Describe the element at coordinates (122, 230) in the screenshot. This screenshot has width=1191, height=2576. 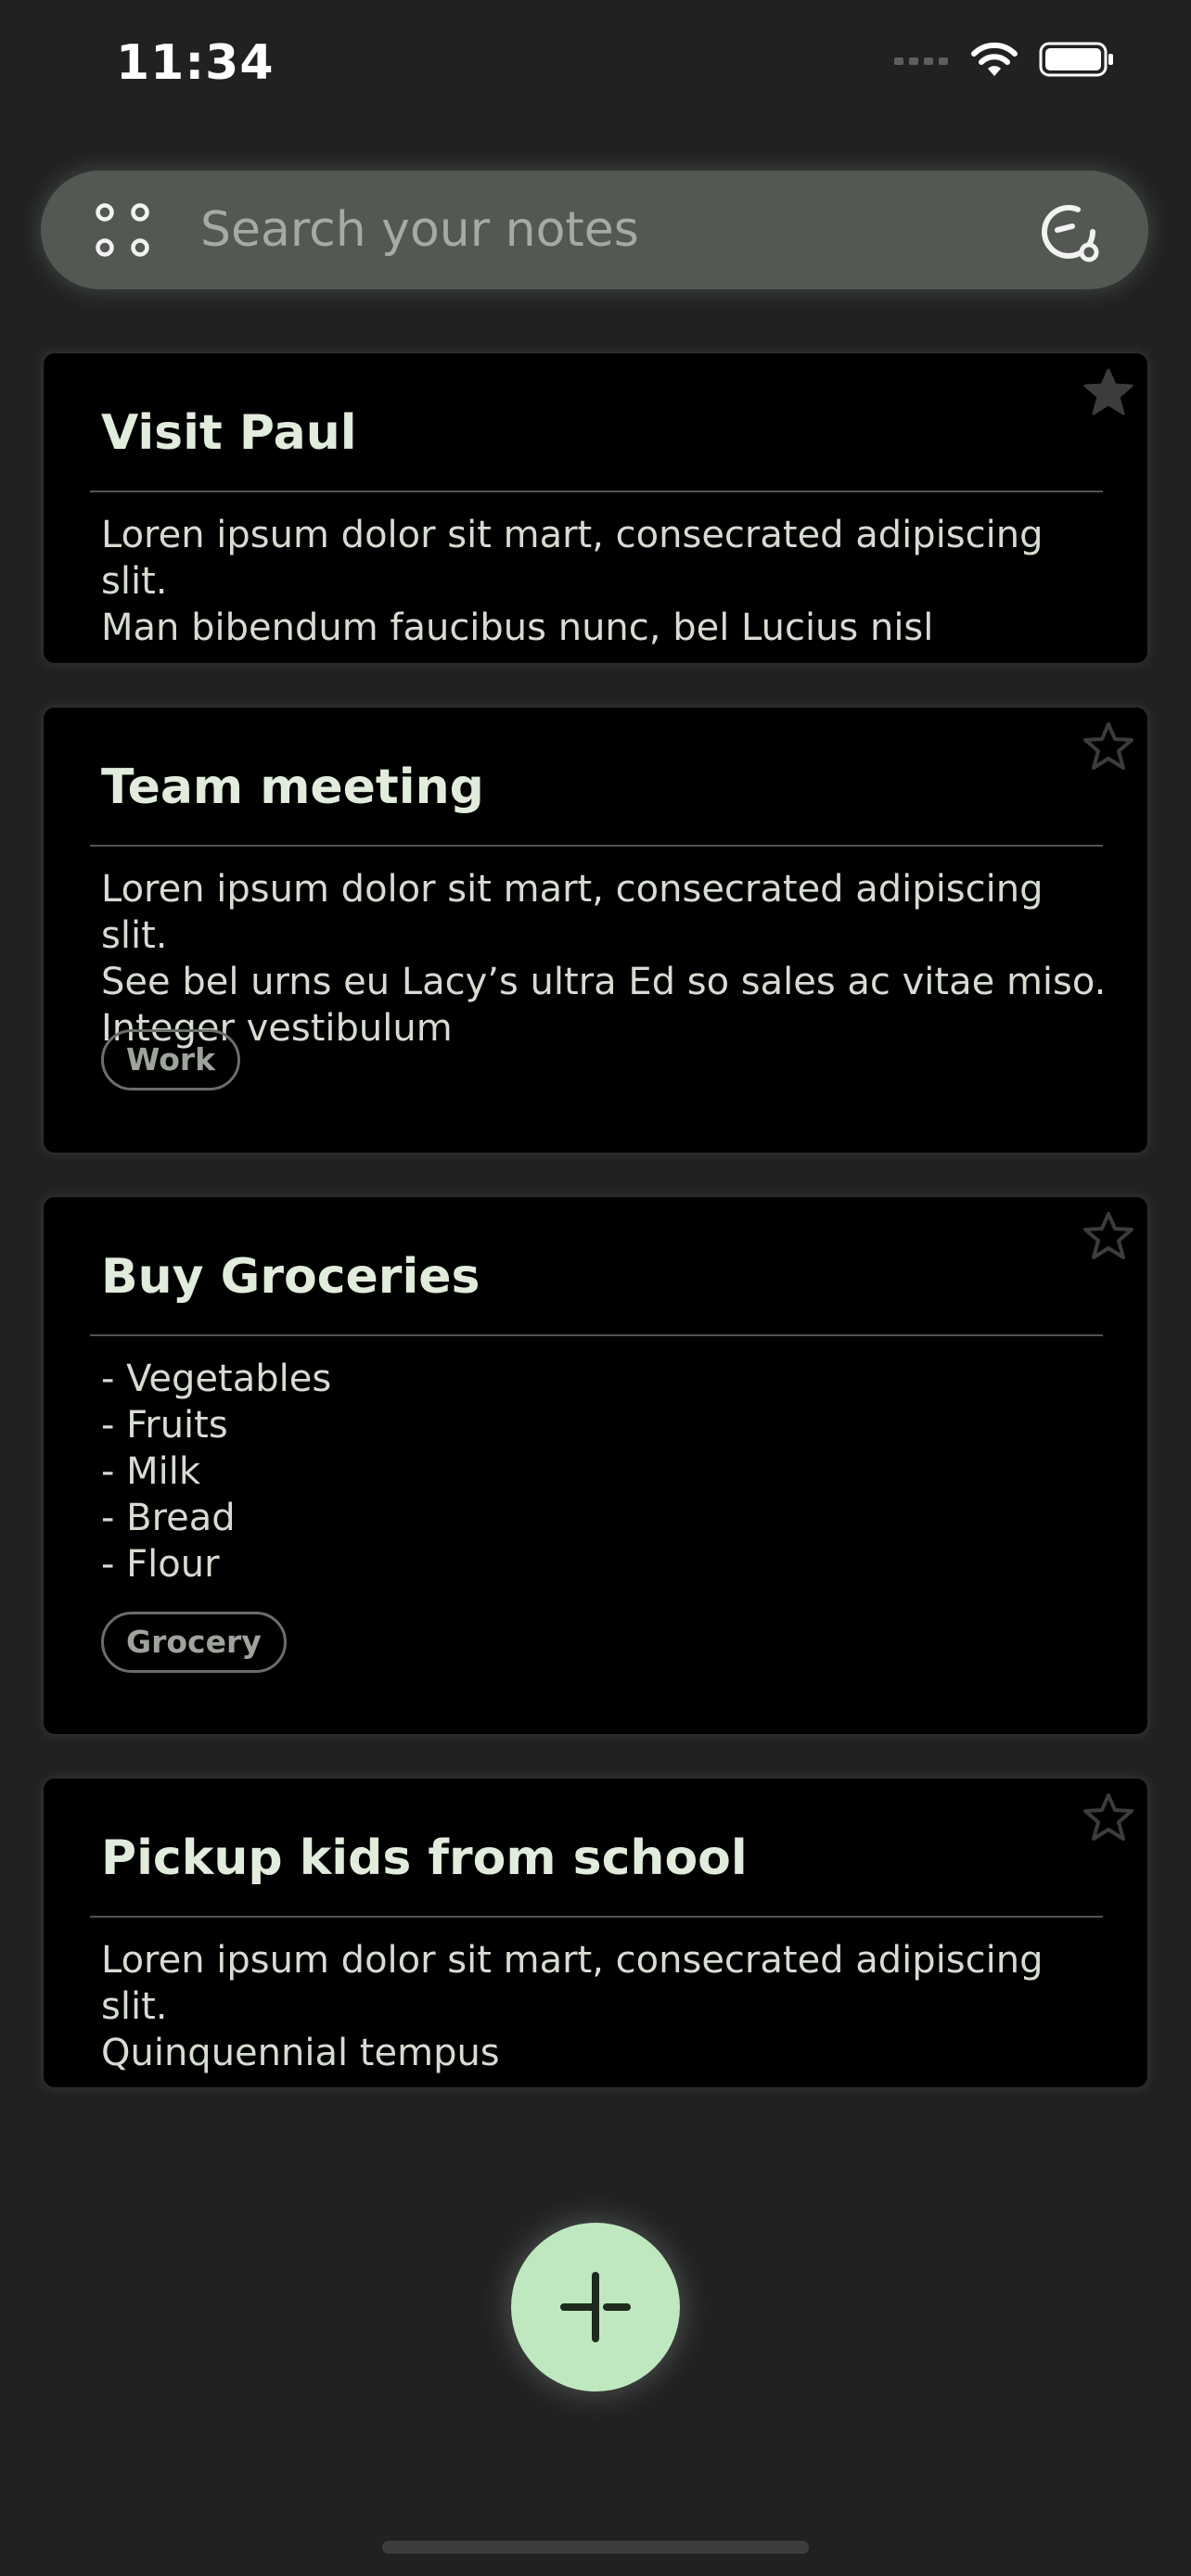
I see `grid-dots-icon` at that location.